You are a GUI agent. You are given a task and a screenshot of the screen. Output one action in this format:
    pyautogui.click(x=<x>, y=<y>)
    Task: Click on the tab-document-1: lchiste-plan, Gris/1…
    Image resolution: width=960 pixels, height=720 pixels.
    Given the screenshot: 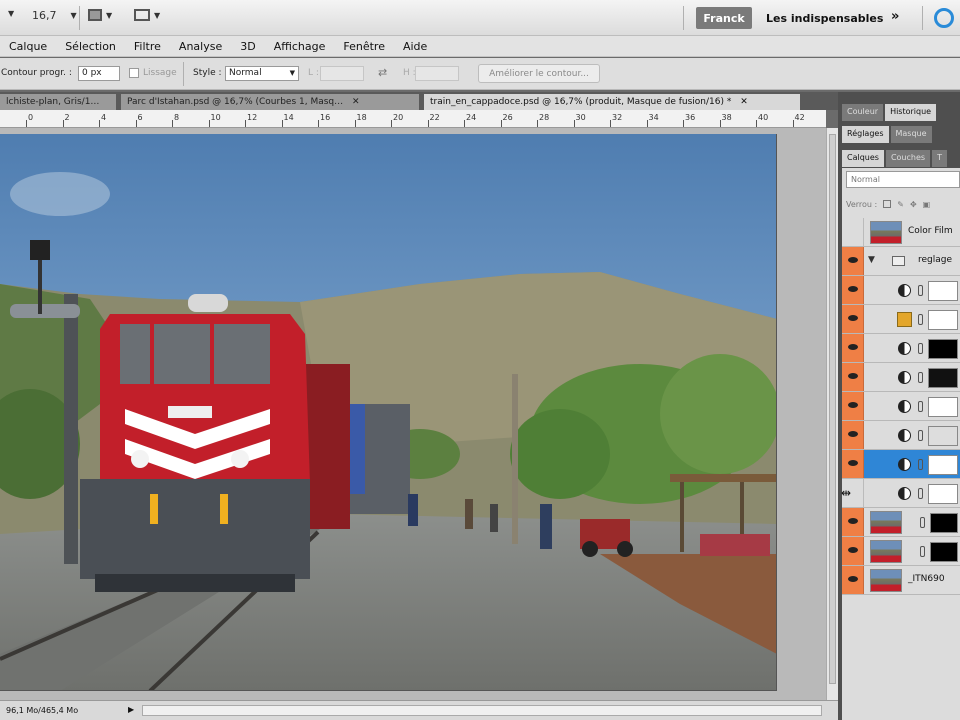 What is the action you would take?
    pyautogui.click(x=58, y=102)
    